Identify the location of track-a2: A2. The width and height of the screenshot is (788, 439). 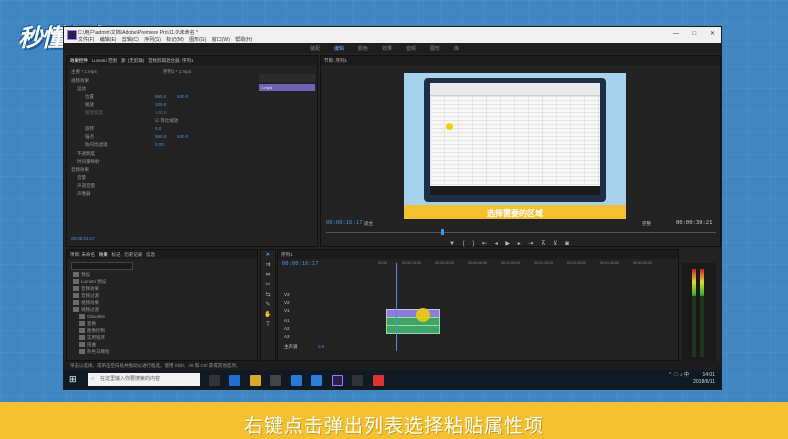
(287, 328).